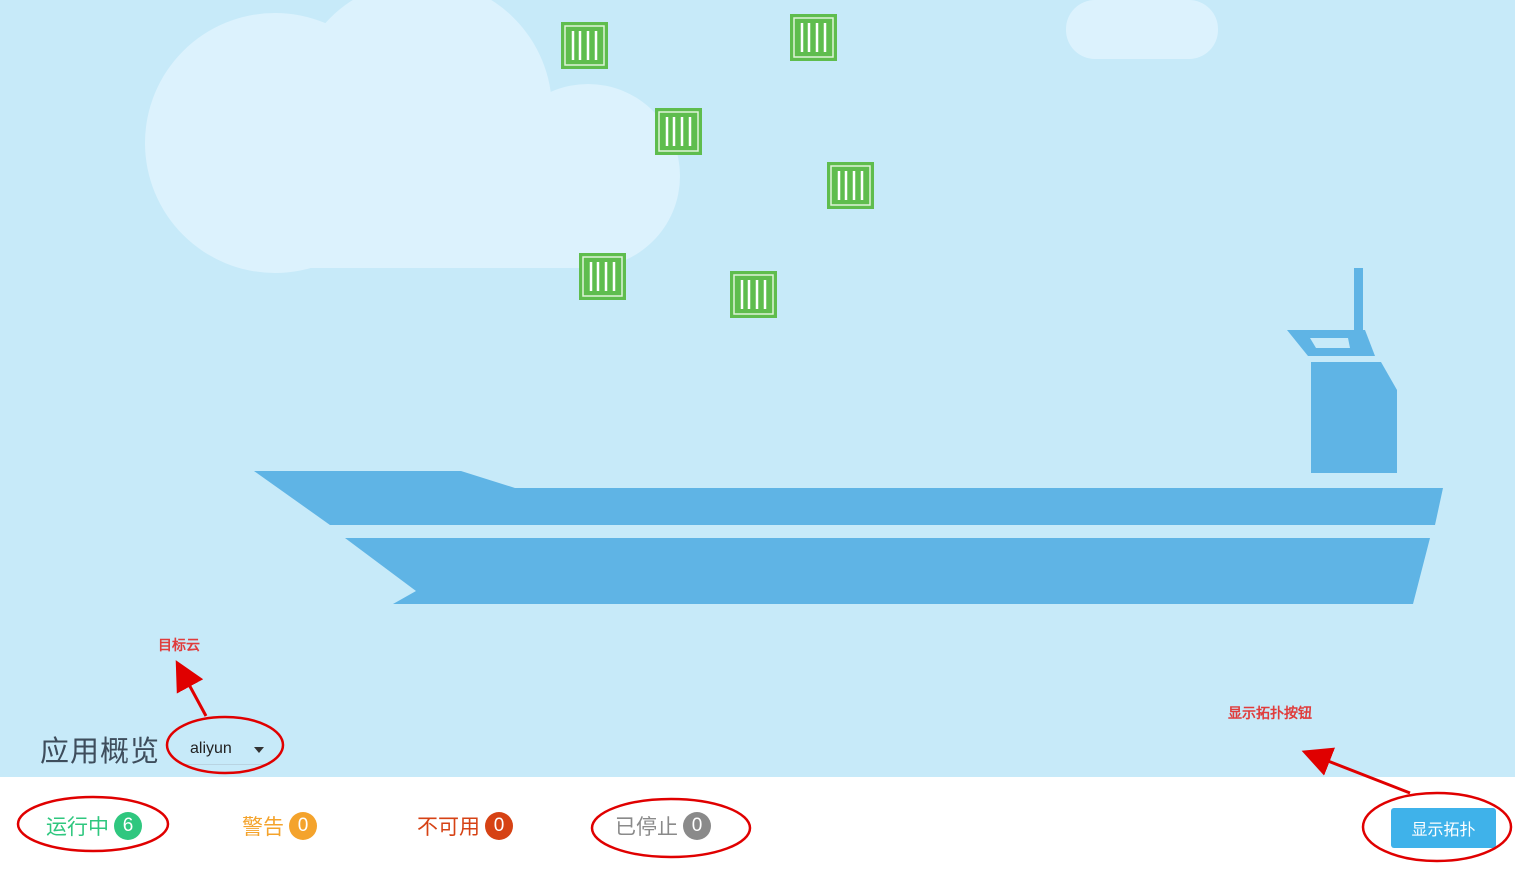 This screenshot has width=1515, height=873. I want to click on status-running: 运行中 6, so click(94, 826).